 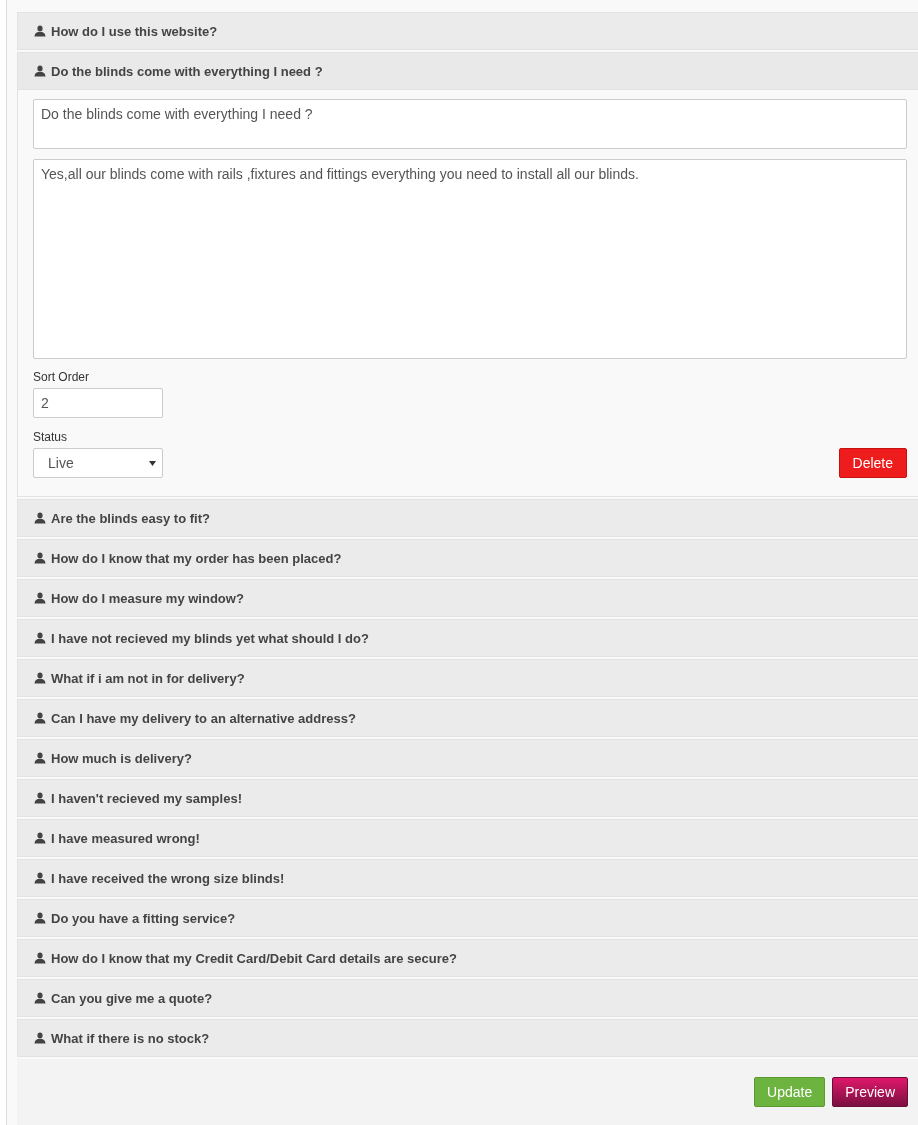 What do you see at coordinates (61, 377) in the screenshot?
I see `sort-order-label: Sort Order` at bounding box center [61, 377].